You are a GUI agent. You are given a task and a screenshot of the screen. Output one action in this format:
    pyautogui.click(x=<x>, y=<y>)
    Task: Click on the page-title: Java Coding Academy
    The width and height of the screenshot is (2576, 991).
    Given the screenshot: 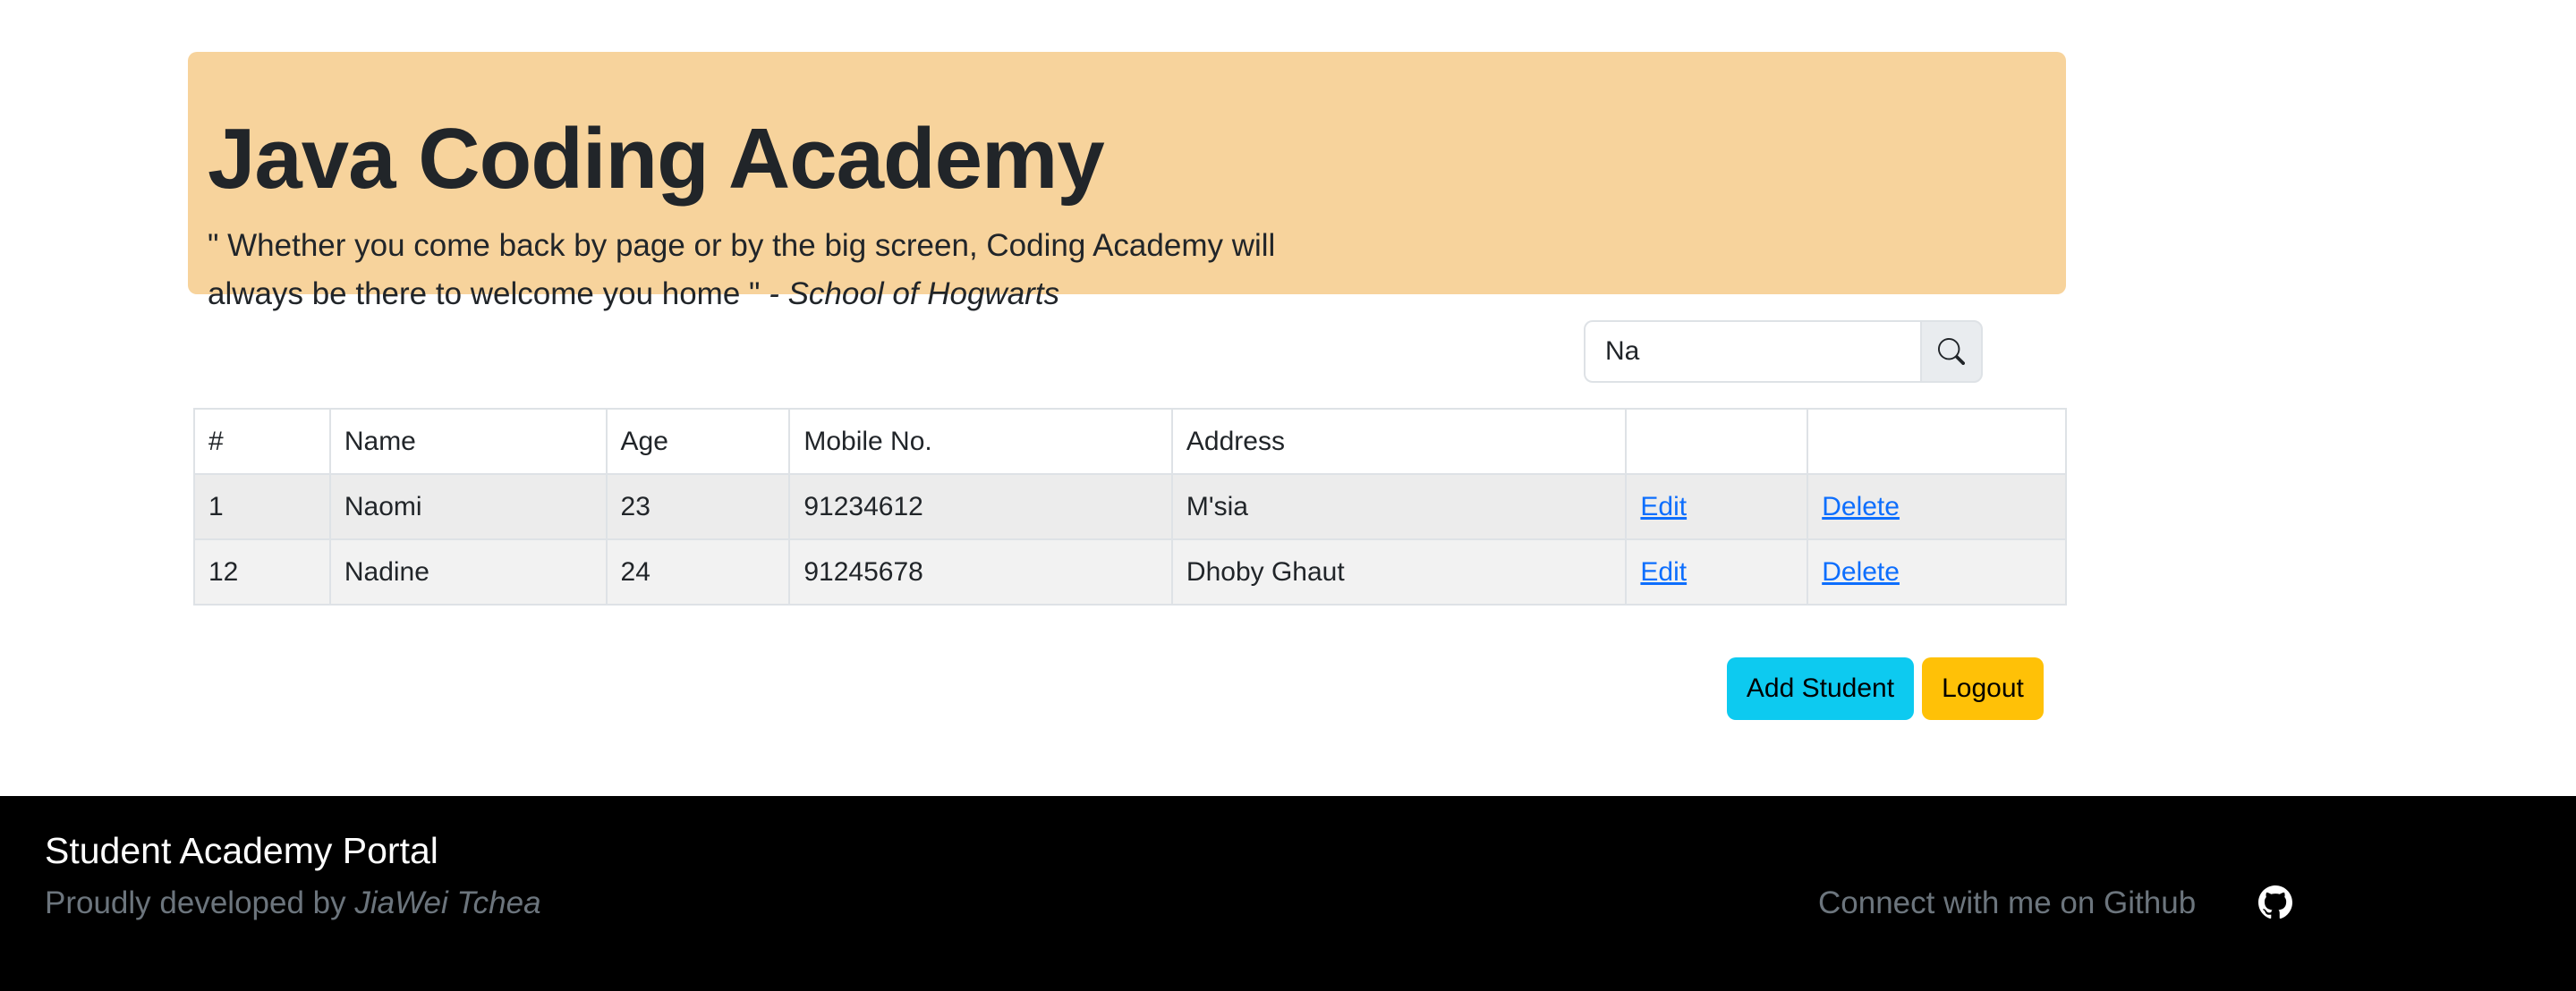 What is the action you would take?
    pyautogui.click(x=656, y=159)
    